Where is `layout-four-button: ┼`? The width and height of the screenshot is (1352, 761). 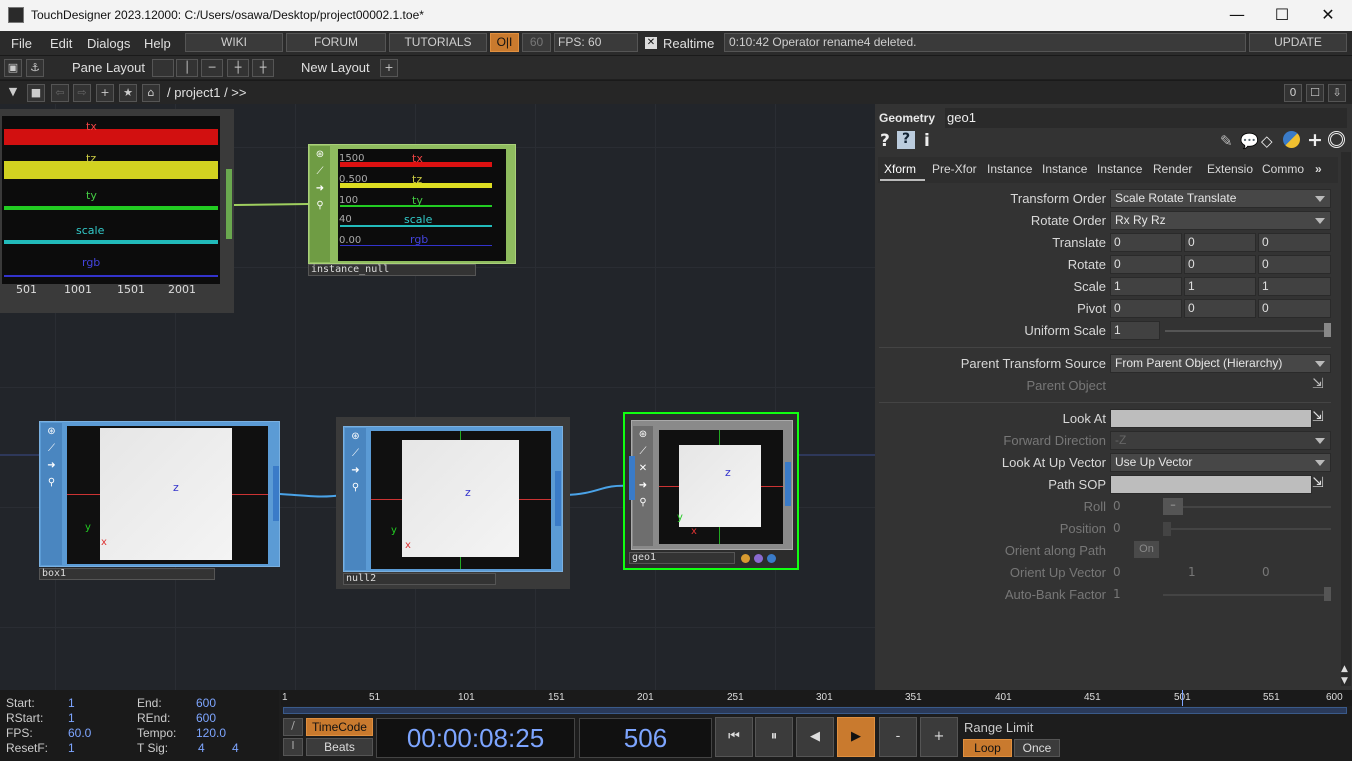 layout-four-button: ┼ is located at coordinates (263, 68).